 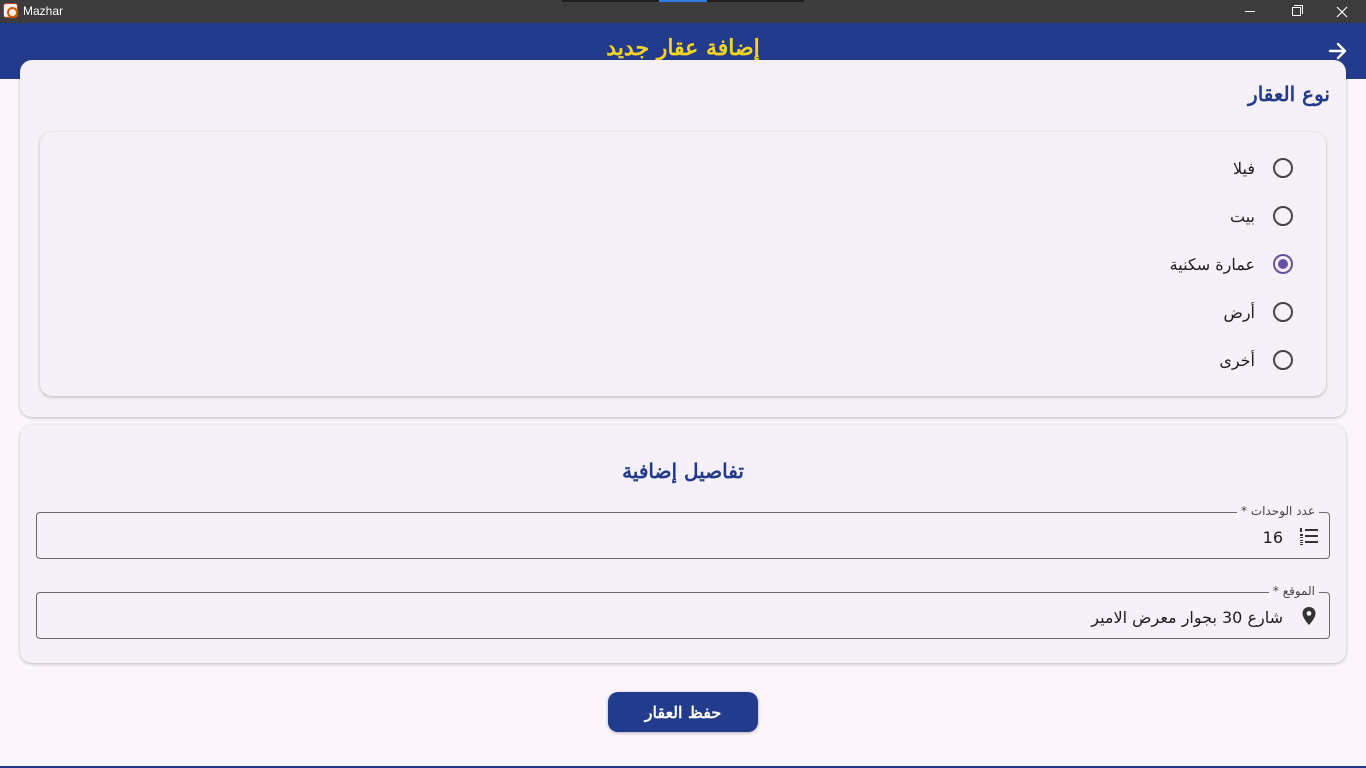 I want to click on radio-option-house: بيت, so click(x=1143, y=216).